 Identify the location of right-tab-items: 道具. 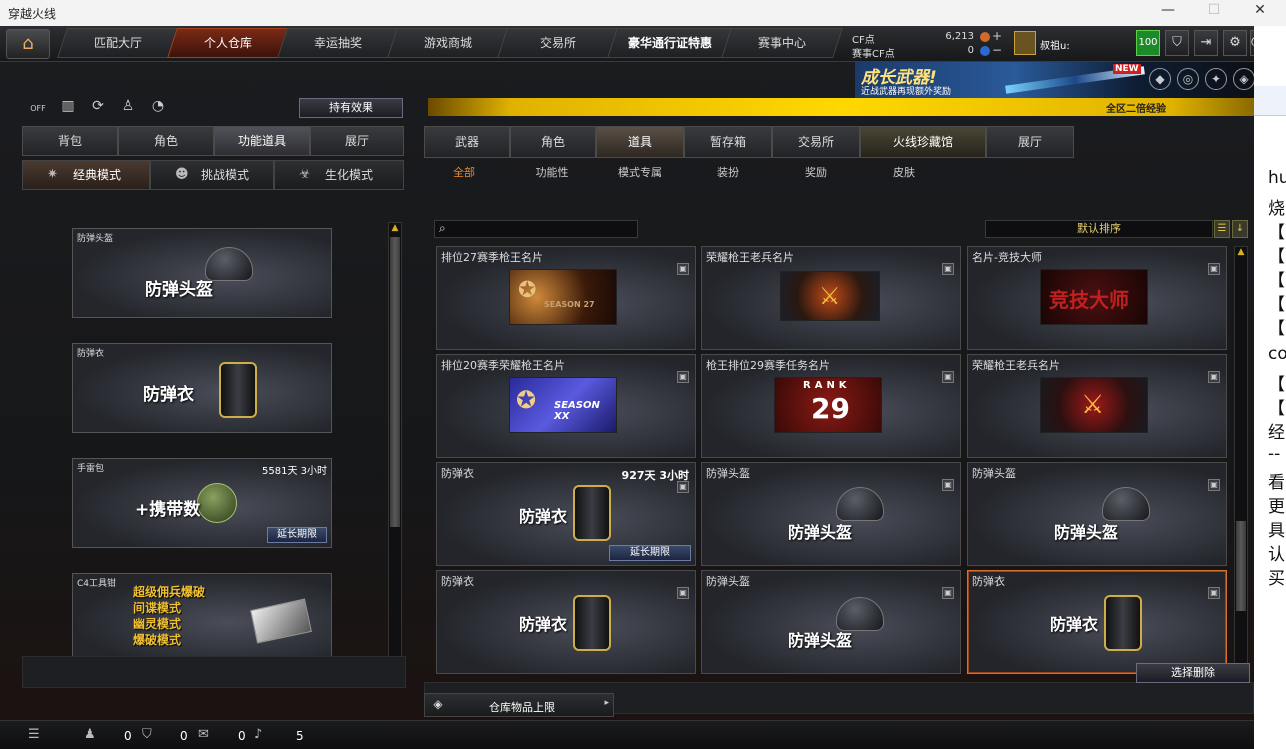
(640, 142).